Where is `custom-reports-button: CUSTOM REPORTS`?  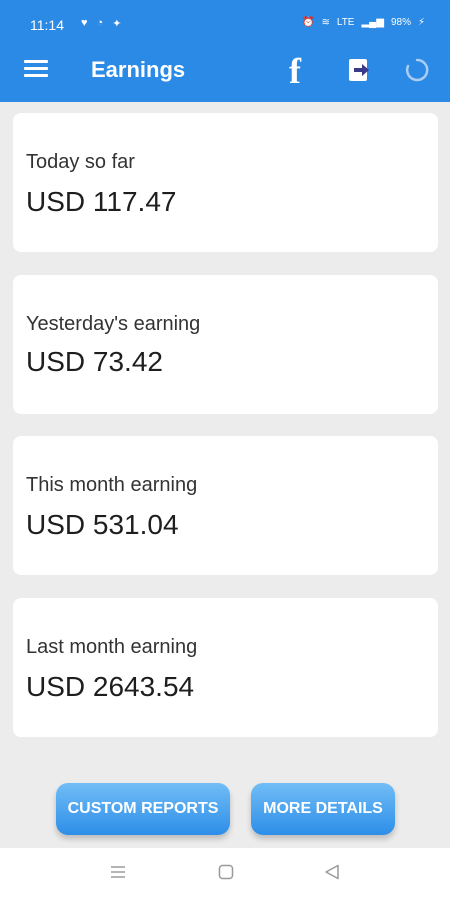 custom-reports-button: CUSTOM REPORTS is located at coordinates (143, 809).